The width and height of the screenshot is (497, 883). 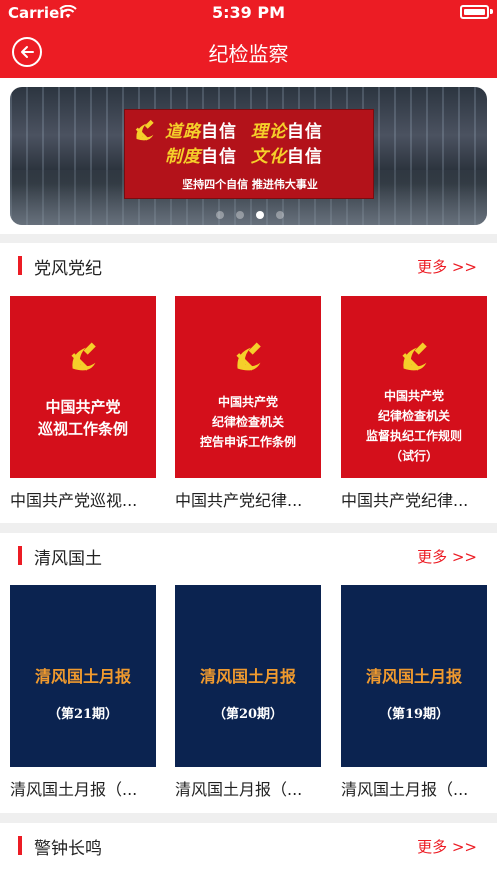 What do you see at coordinates (474, 12) in the screenshot?
I see `battery-icon` at bounding box center [474, 12].